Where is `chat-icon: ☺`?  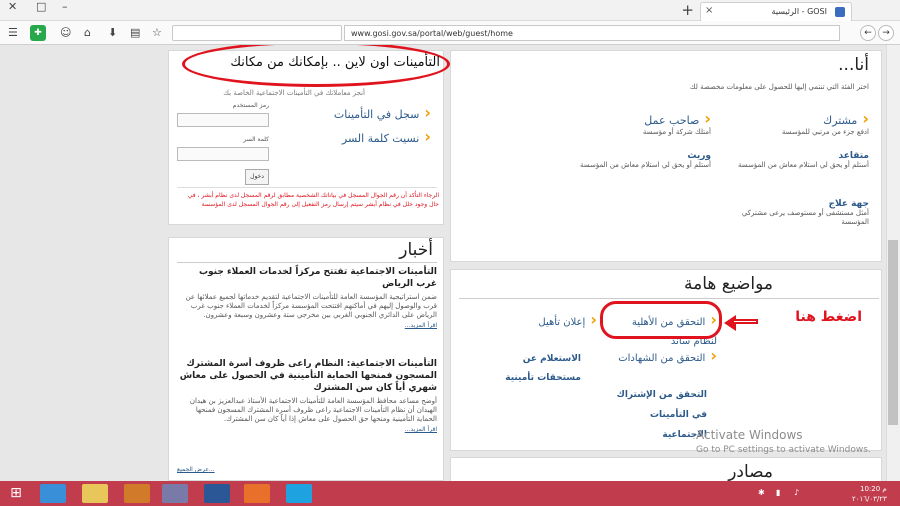 chat-icon: ☺ is located at coordinates (65, 33).